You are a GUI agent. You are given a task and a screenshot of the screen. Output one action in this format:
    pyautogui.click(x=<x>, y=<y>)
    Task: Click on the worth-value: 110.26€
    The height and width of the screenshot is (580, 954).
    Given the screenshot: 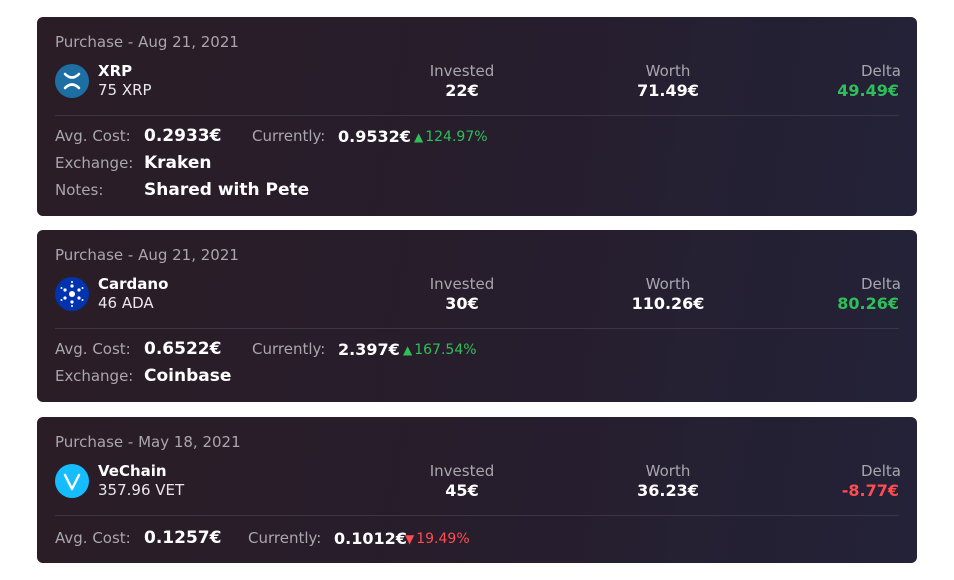 What is the action you would take?
    pyautogui.click(x=668, y=303)
    